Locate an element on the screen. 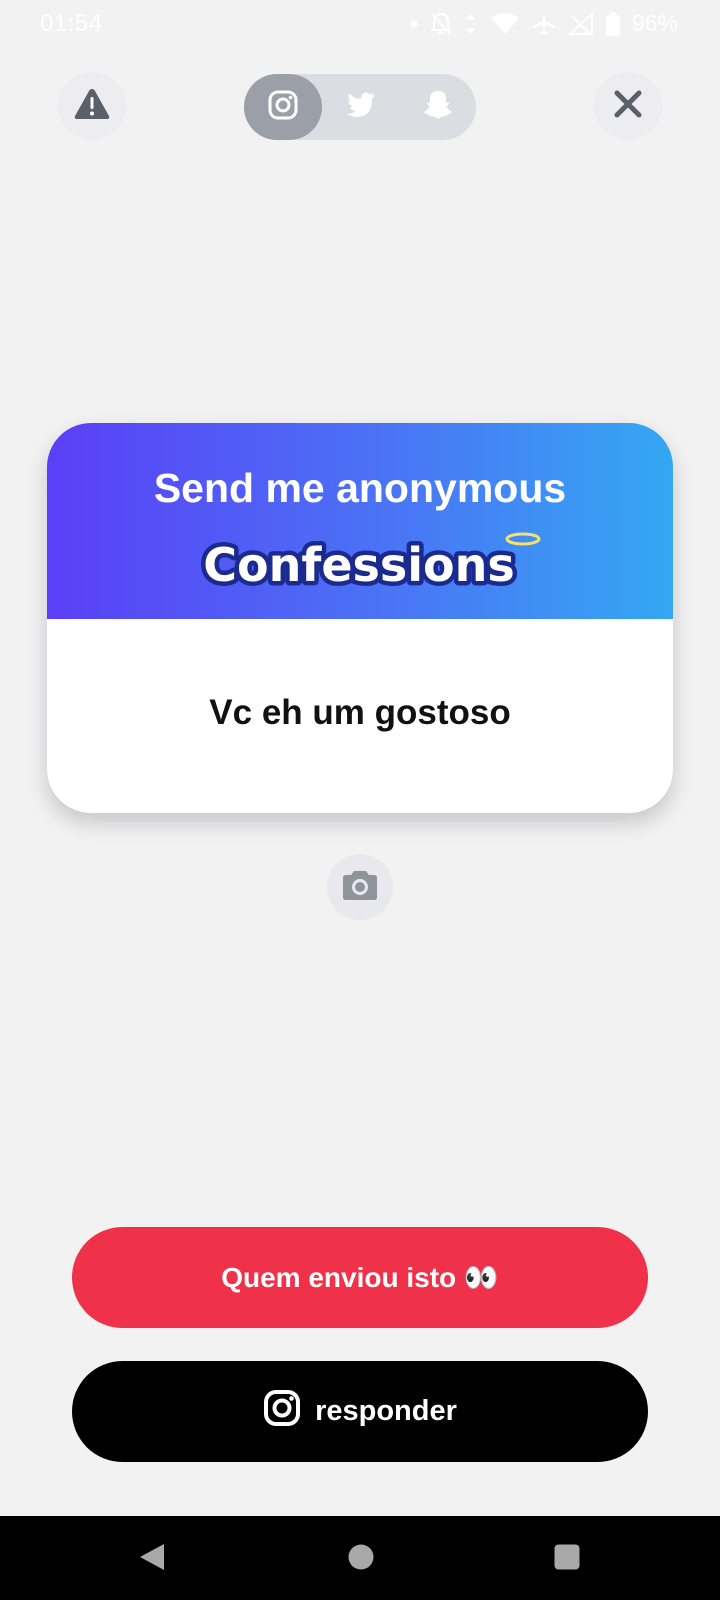 This screenshot has height=1600, width=720. data-arrows-icon is located at coordinates (471, 24).